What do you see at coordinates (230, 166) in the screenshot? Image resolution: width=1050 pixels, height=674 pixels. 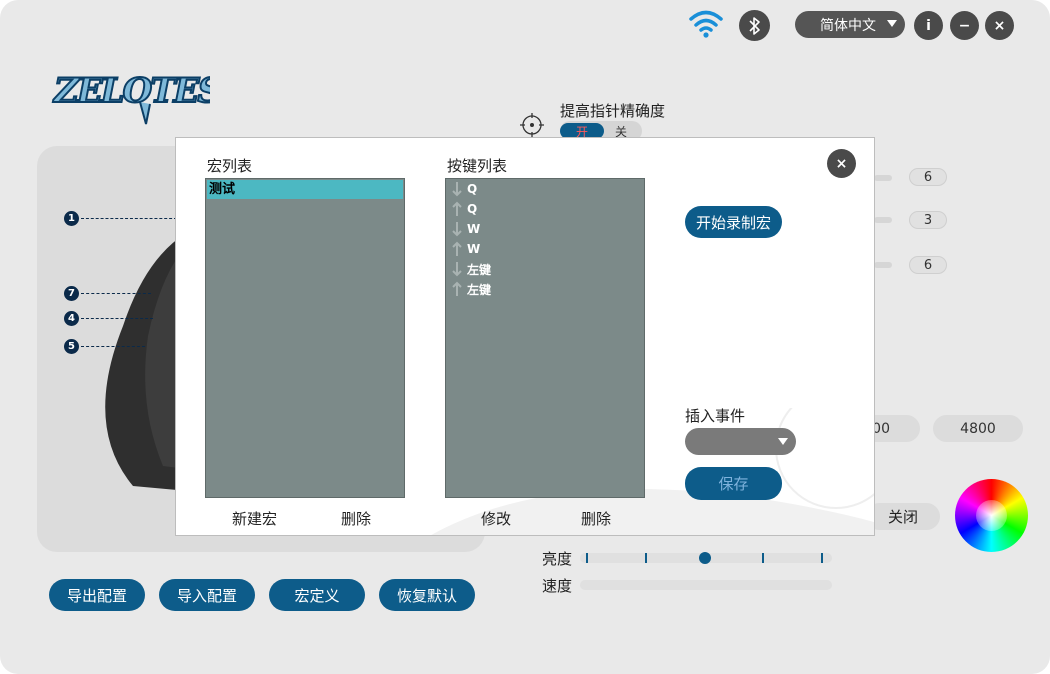 I see `macro-list-title: 宏列表` at bounding box center [230, 166].